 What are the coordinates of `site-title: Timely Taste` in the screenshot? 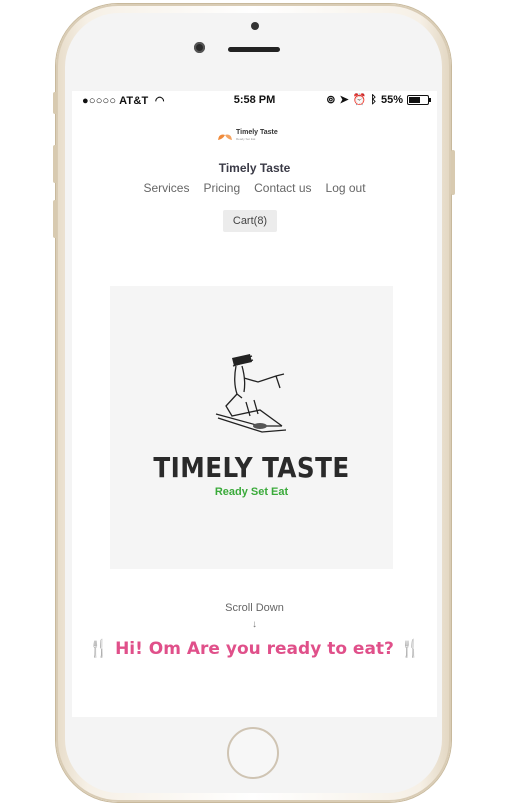 It's located at (254, 168).